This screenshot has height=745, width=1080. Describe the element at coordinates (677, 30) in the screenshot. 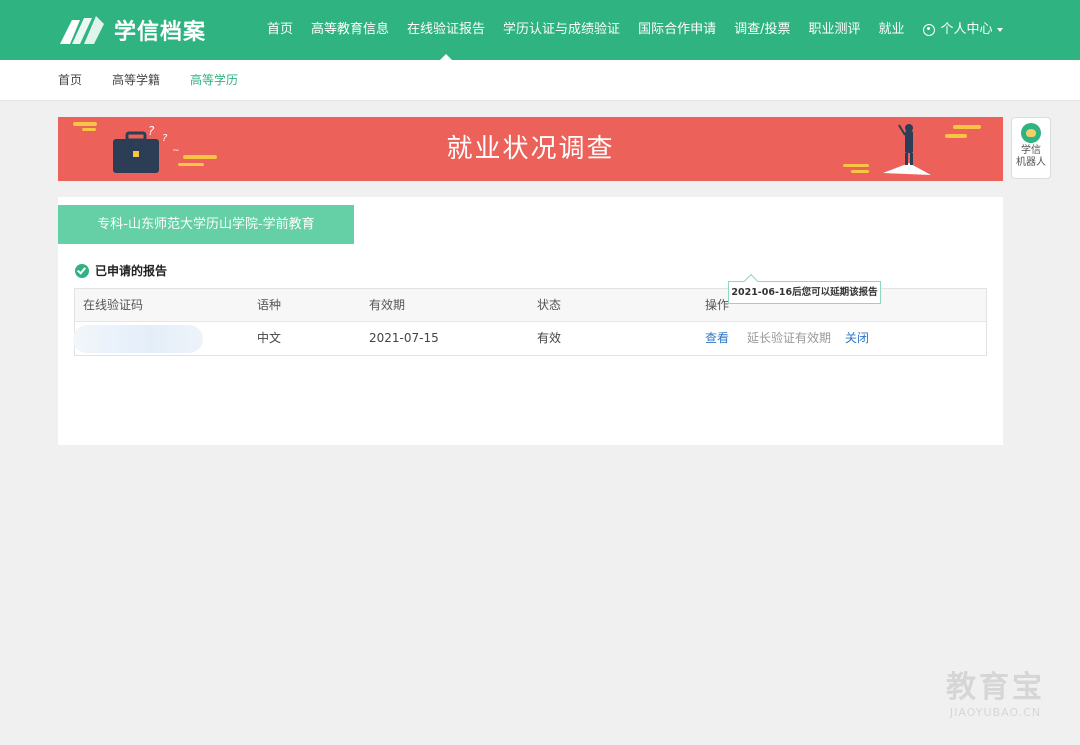

I see `nav-international-cooperation: 国际合作申请` at that location.